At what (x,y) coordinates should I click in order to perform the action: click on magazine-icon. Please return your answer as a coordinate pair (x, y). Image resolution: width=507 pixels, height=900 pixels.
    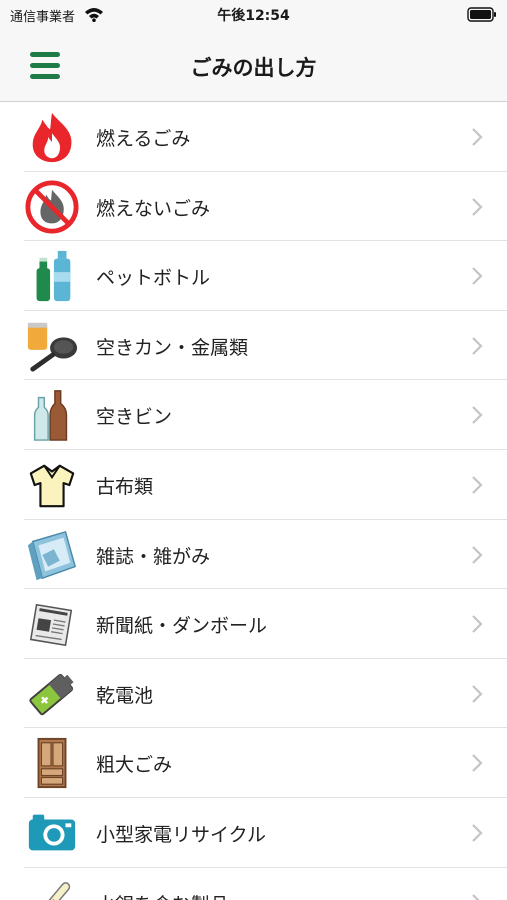
    Looking at the image, I should click on (52, 555).